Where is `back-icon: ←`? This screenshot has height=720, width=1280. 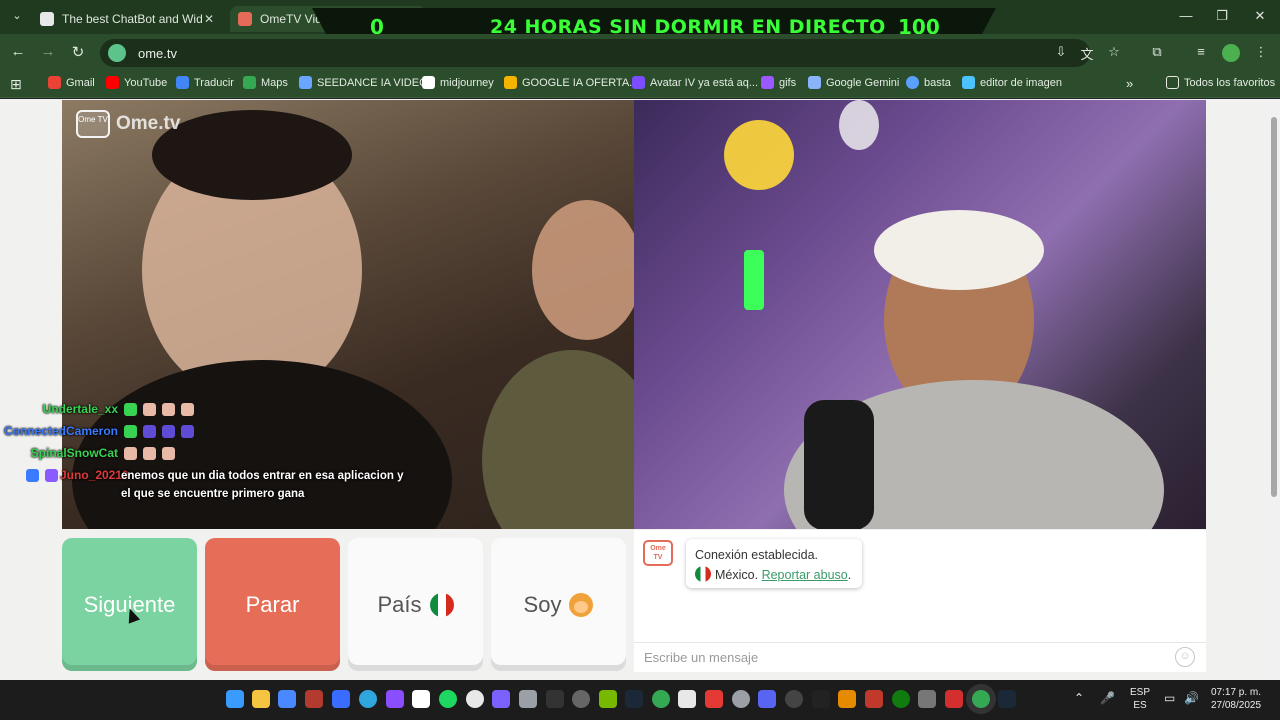 back-icon: ← is located at coordinates (18, 51).